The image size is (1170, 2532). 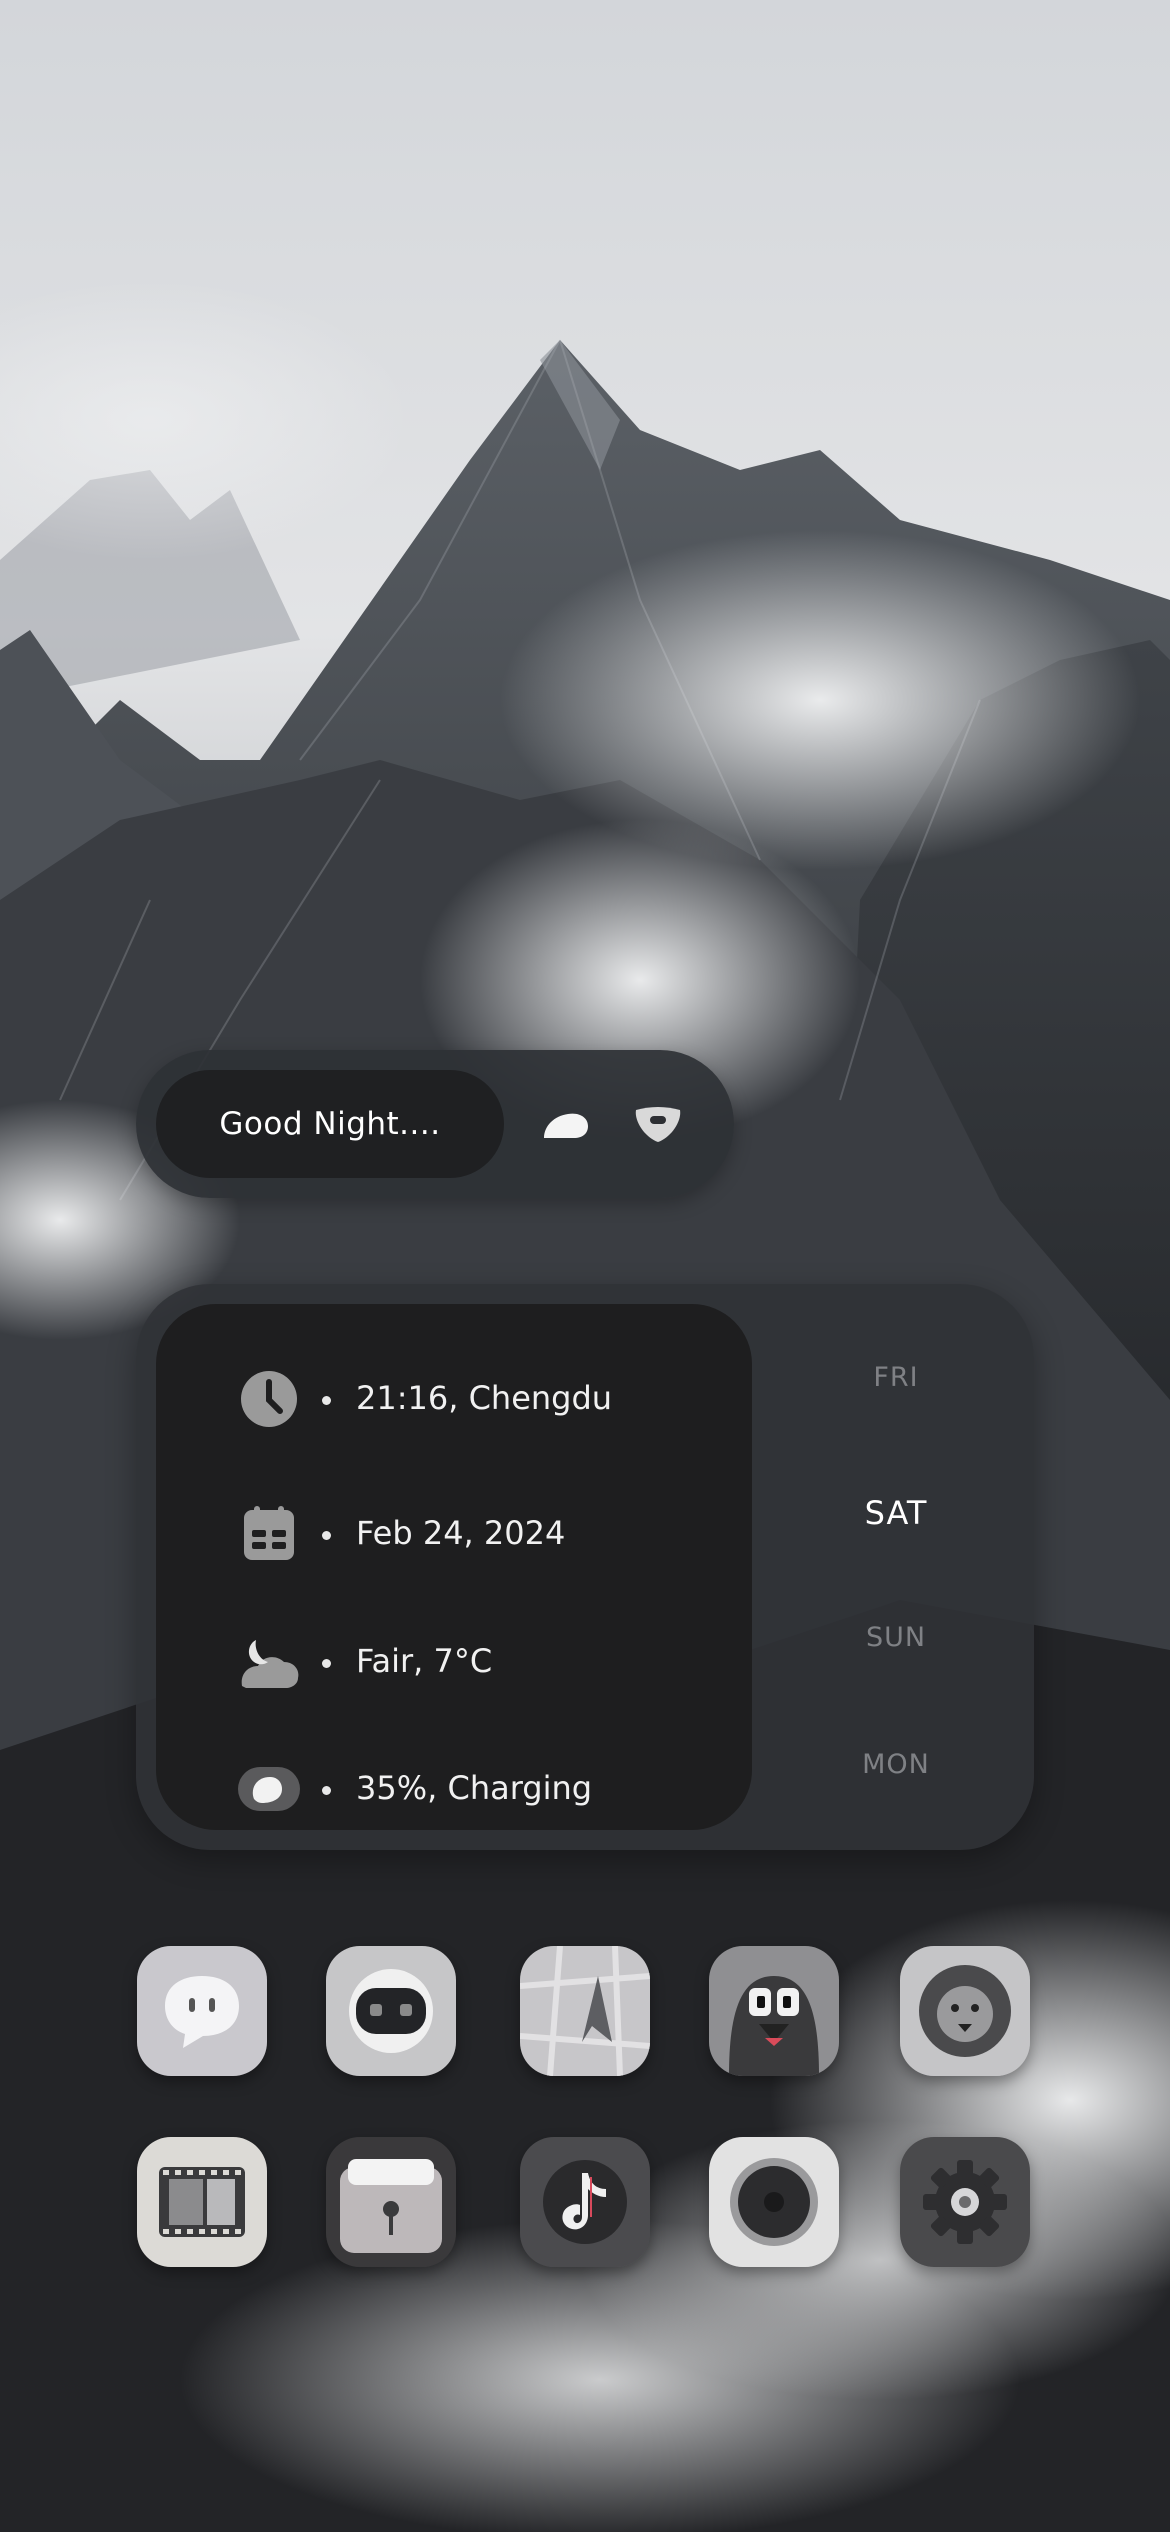 I want to click on day-sat: SAT, so click(x=896, y=1513).